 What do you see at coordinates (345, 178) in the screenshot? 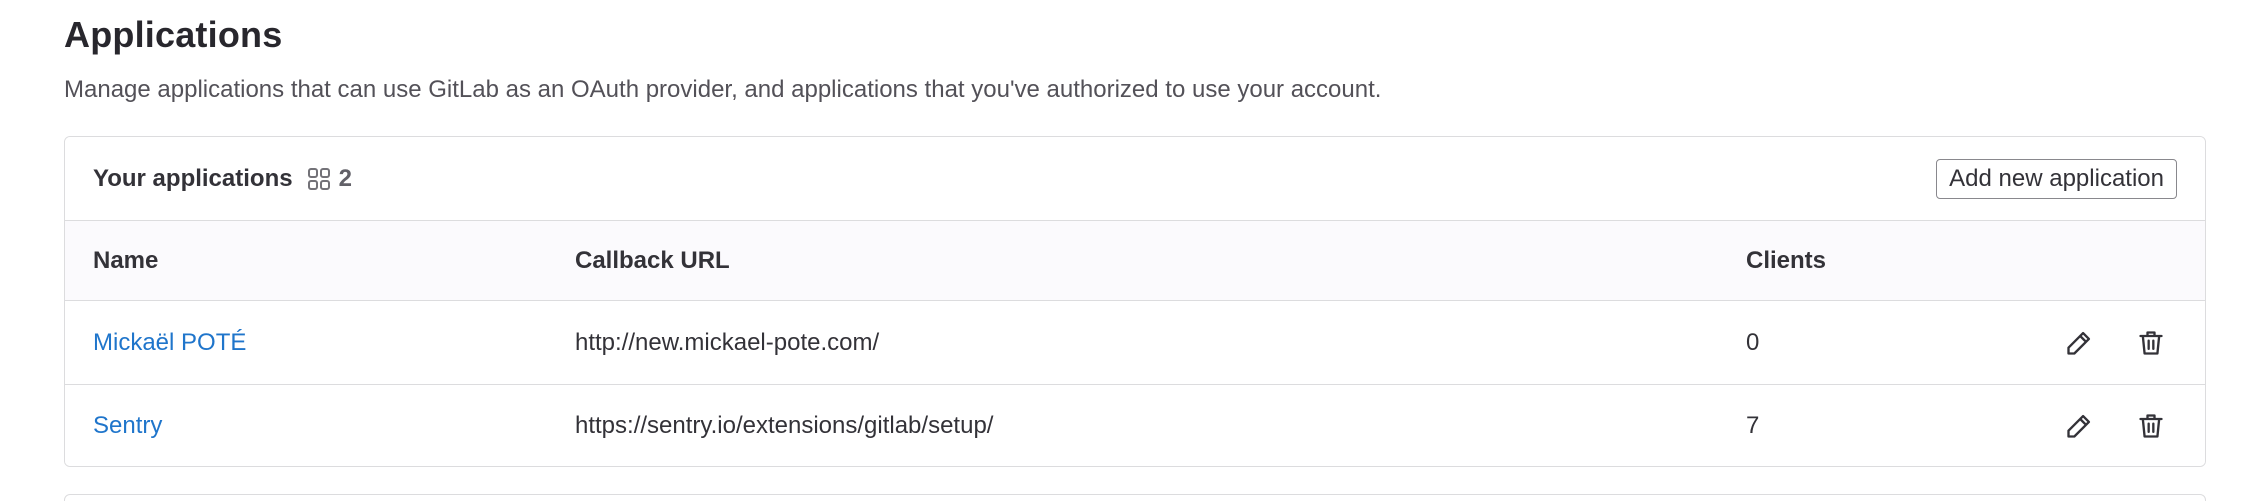
I see `applications-count: 2` at bounding box center [345, 178].